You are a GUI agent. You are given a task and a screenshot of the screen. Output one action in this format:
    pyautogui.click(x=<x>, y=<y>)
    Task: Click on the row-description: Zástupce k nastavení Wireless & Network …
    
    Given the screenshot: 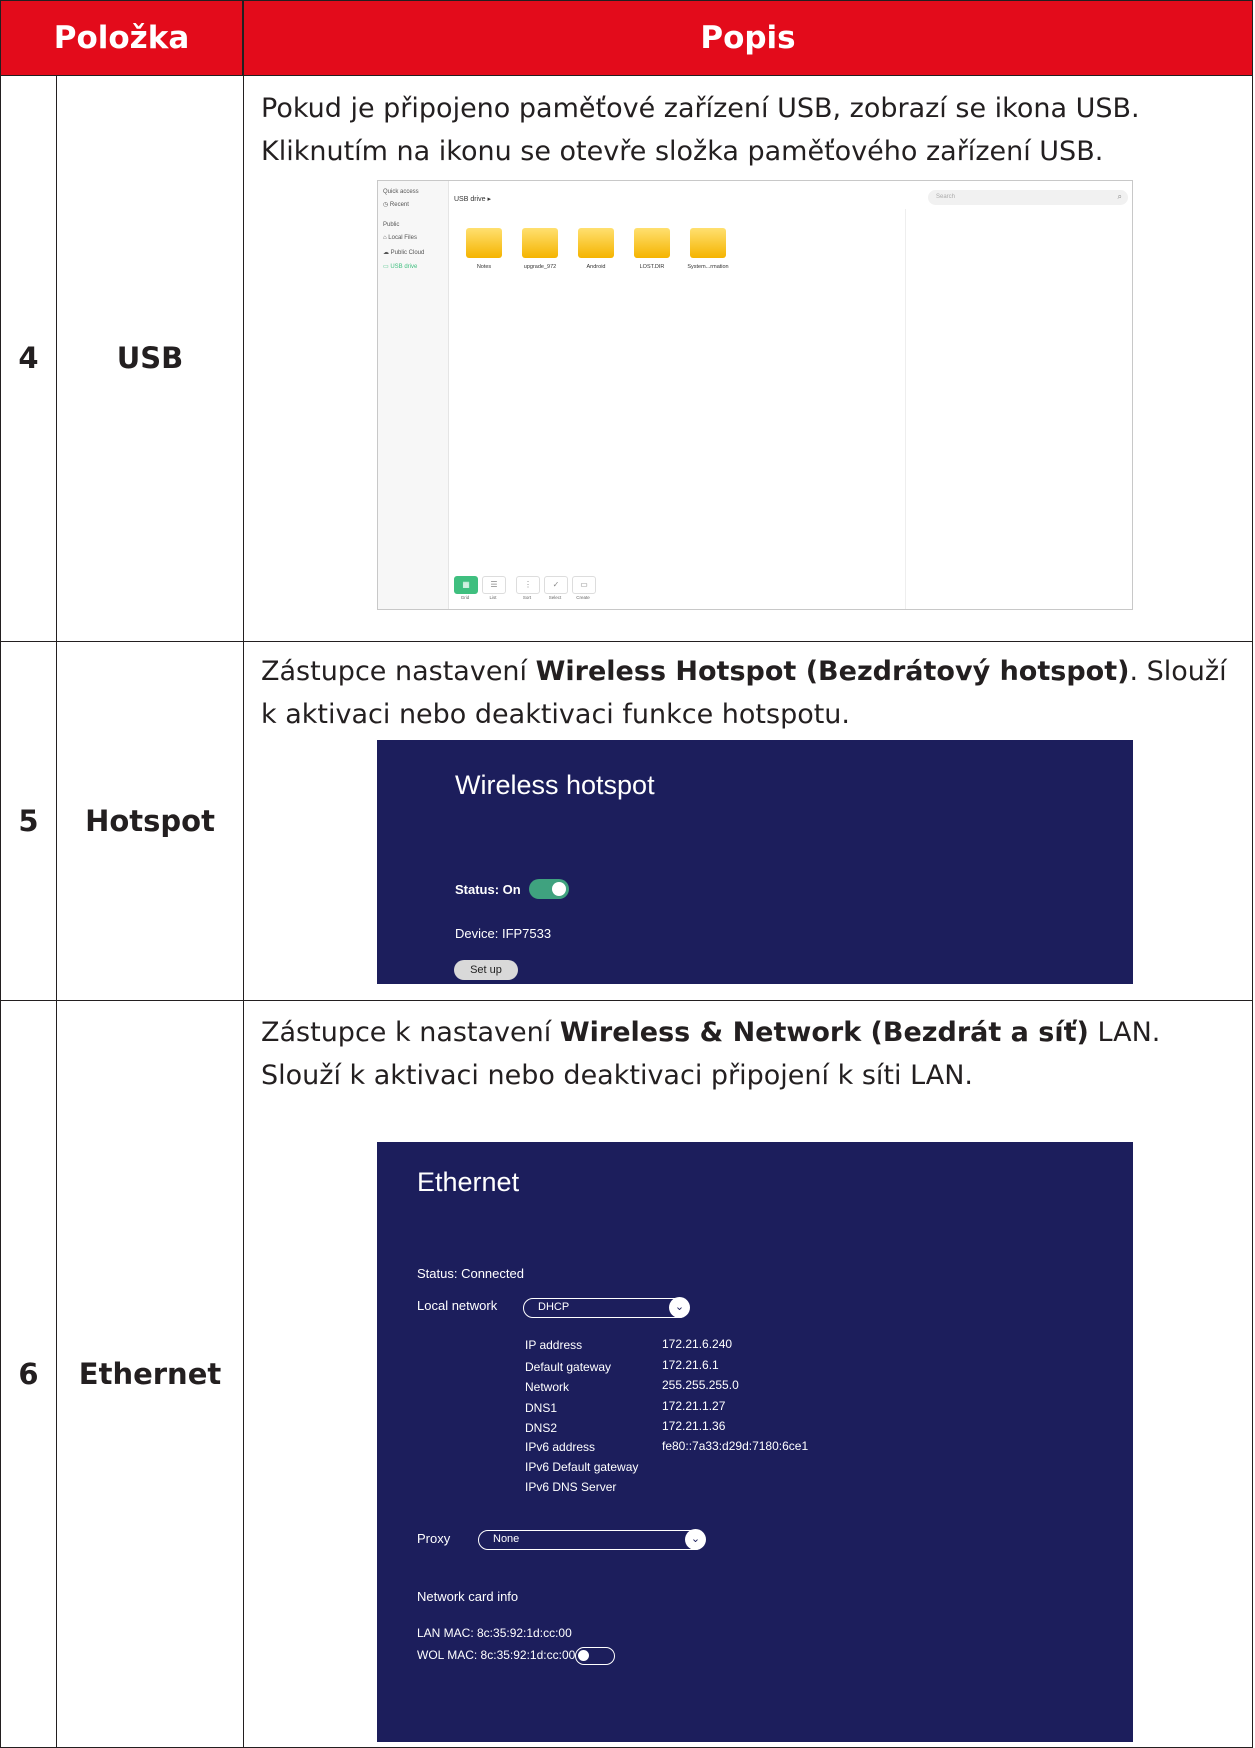 What is the action you would take?
    pyautogui.click(x=752, y=1054)
    